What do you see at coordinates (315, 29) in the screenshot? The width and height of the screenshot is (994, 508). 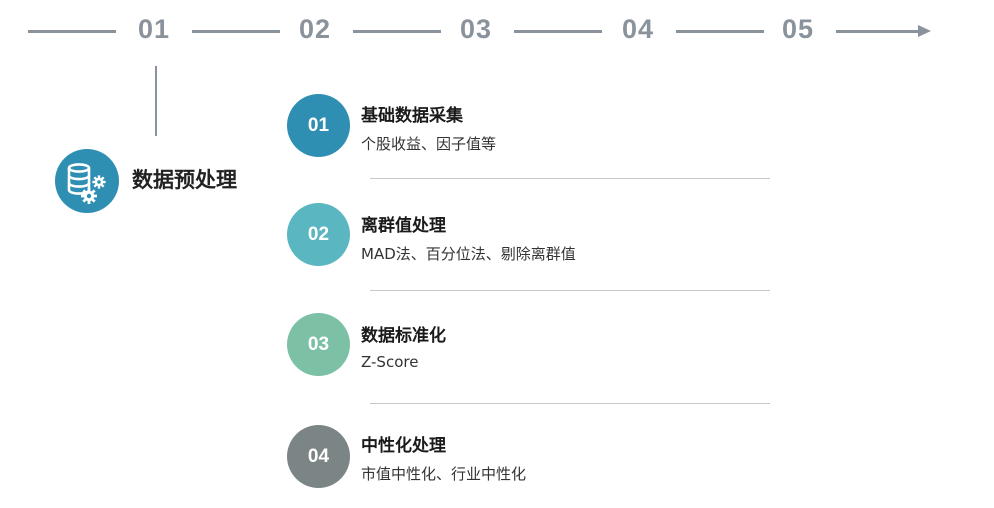 I see `timeline-step-02: 02` at bounding box center [315, 29].